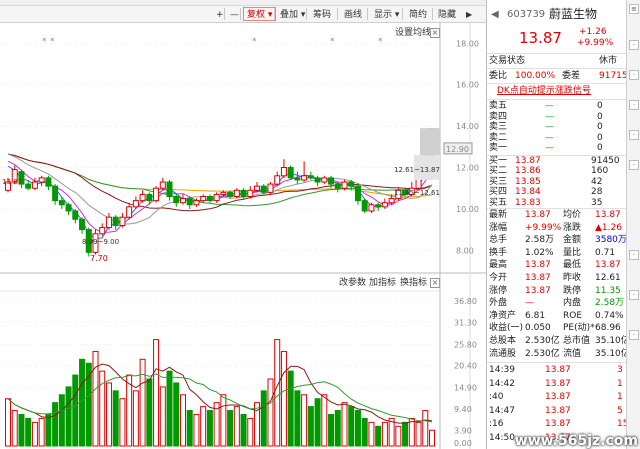 The width and height of the screenshot is (640, 449). Describe the element at coordinates (430, 142) in the screenshot. I see `price-highlight-box` at that location.